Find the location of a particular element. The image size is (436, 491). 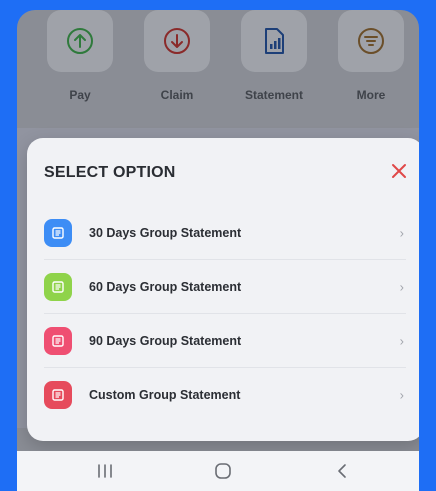

more-label: More is located at coordinates (371, 95).